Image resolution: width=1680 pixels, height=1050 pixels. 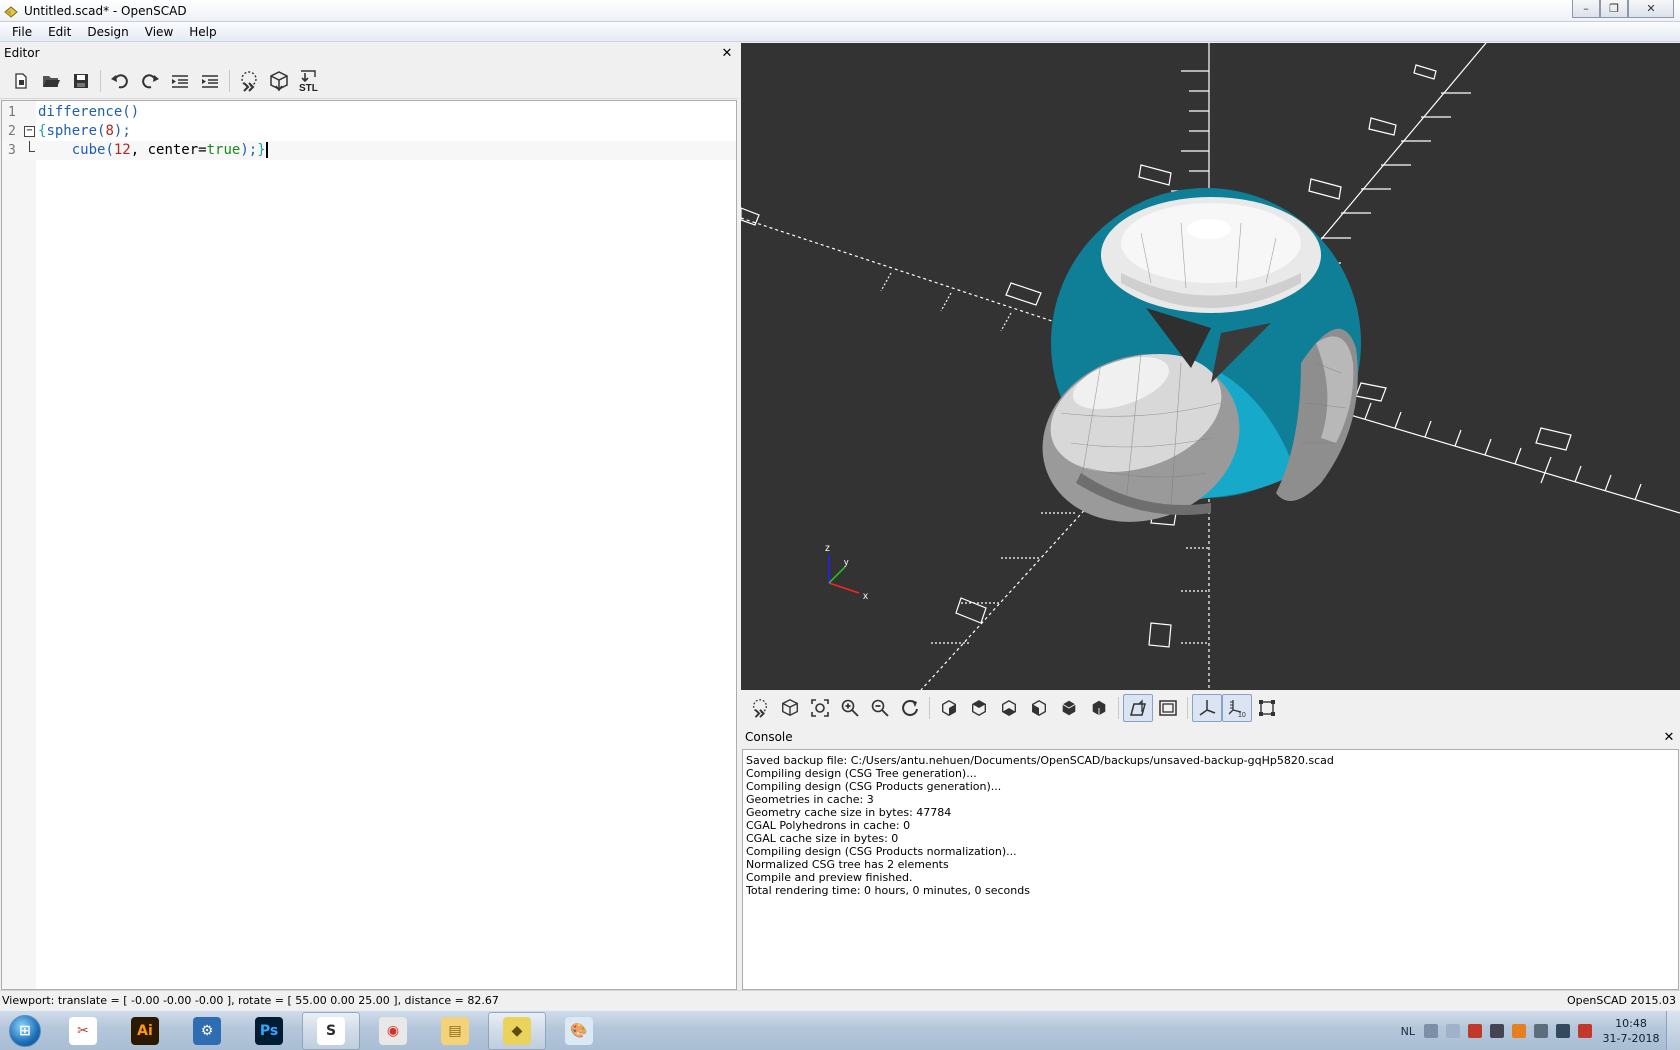 I want to click on view-right-icon, so click(x=949, y=708).